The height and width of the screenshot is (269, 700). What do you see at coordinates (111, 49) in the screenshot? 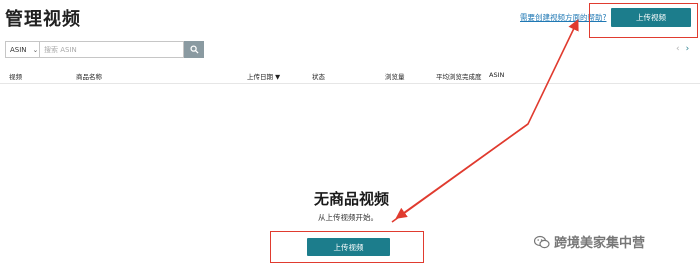
I see `search-input: 搜索 ASIN` at bounding box center [111, 49].